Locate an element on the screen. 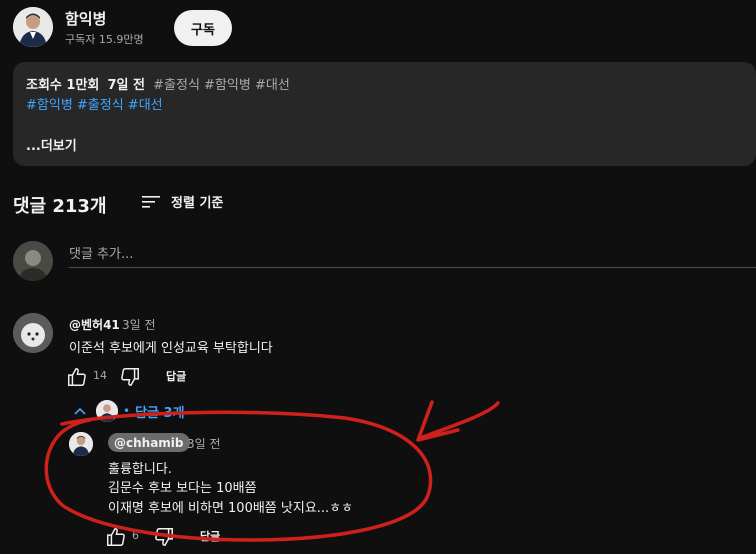 The image size is (756, 554). chevron-up-icon is located at coordinates (80, 411).